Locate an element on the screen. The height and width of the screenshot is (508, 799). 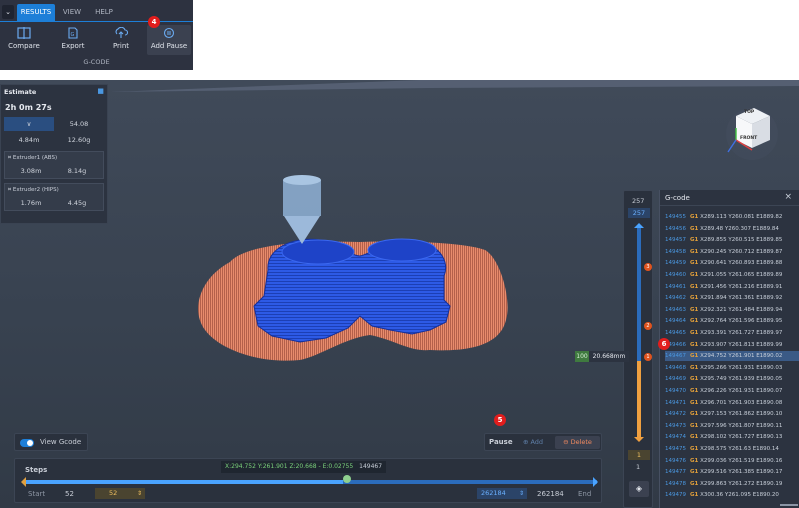
gcode-line: 149478 G1 X299.863 Y261.272 E1890.19 is located at coordinates (732, 484).